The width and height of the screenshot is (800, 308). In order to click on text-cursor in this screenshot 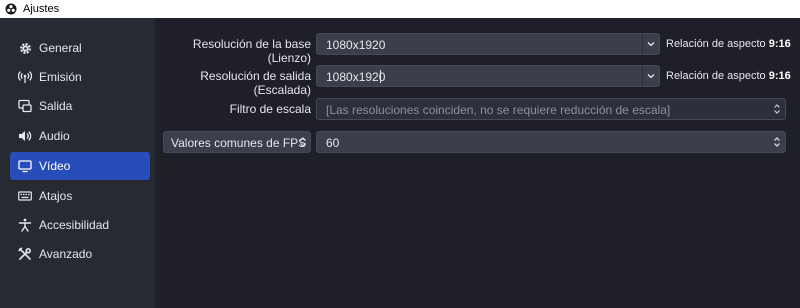, I will do `click(380, 76)`.